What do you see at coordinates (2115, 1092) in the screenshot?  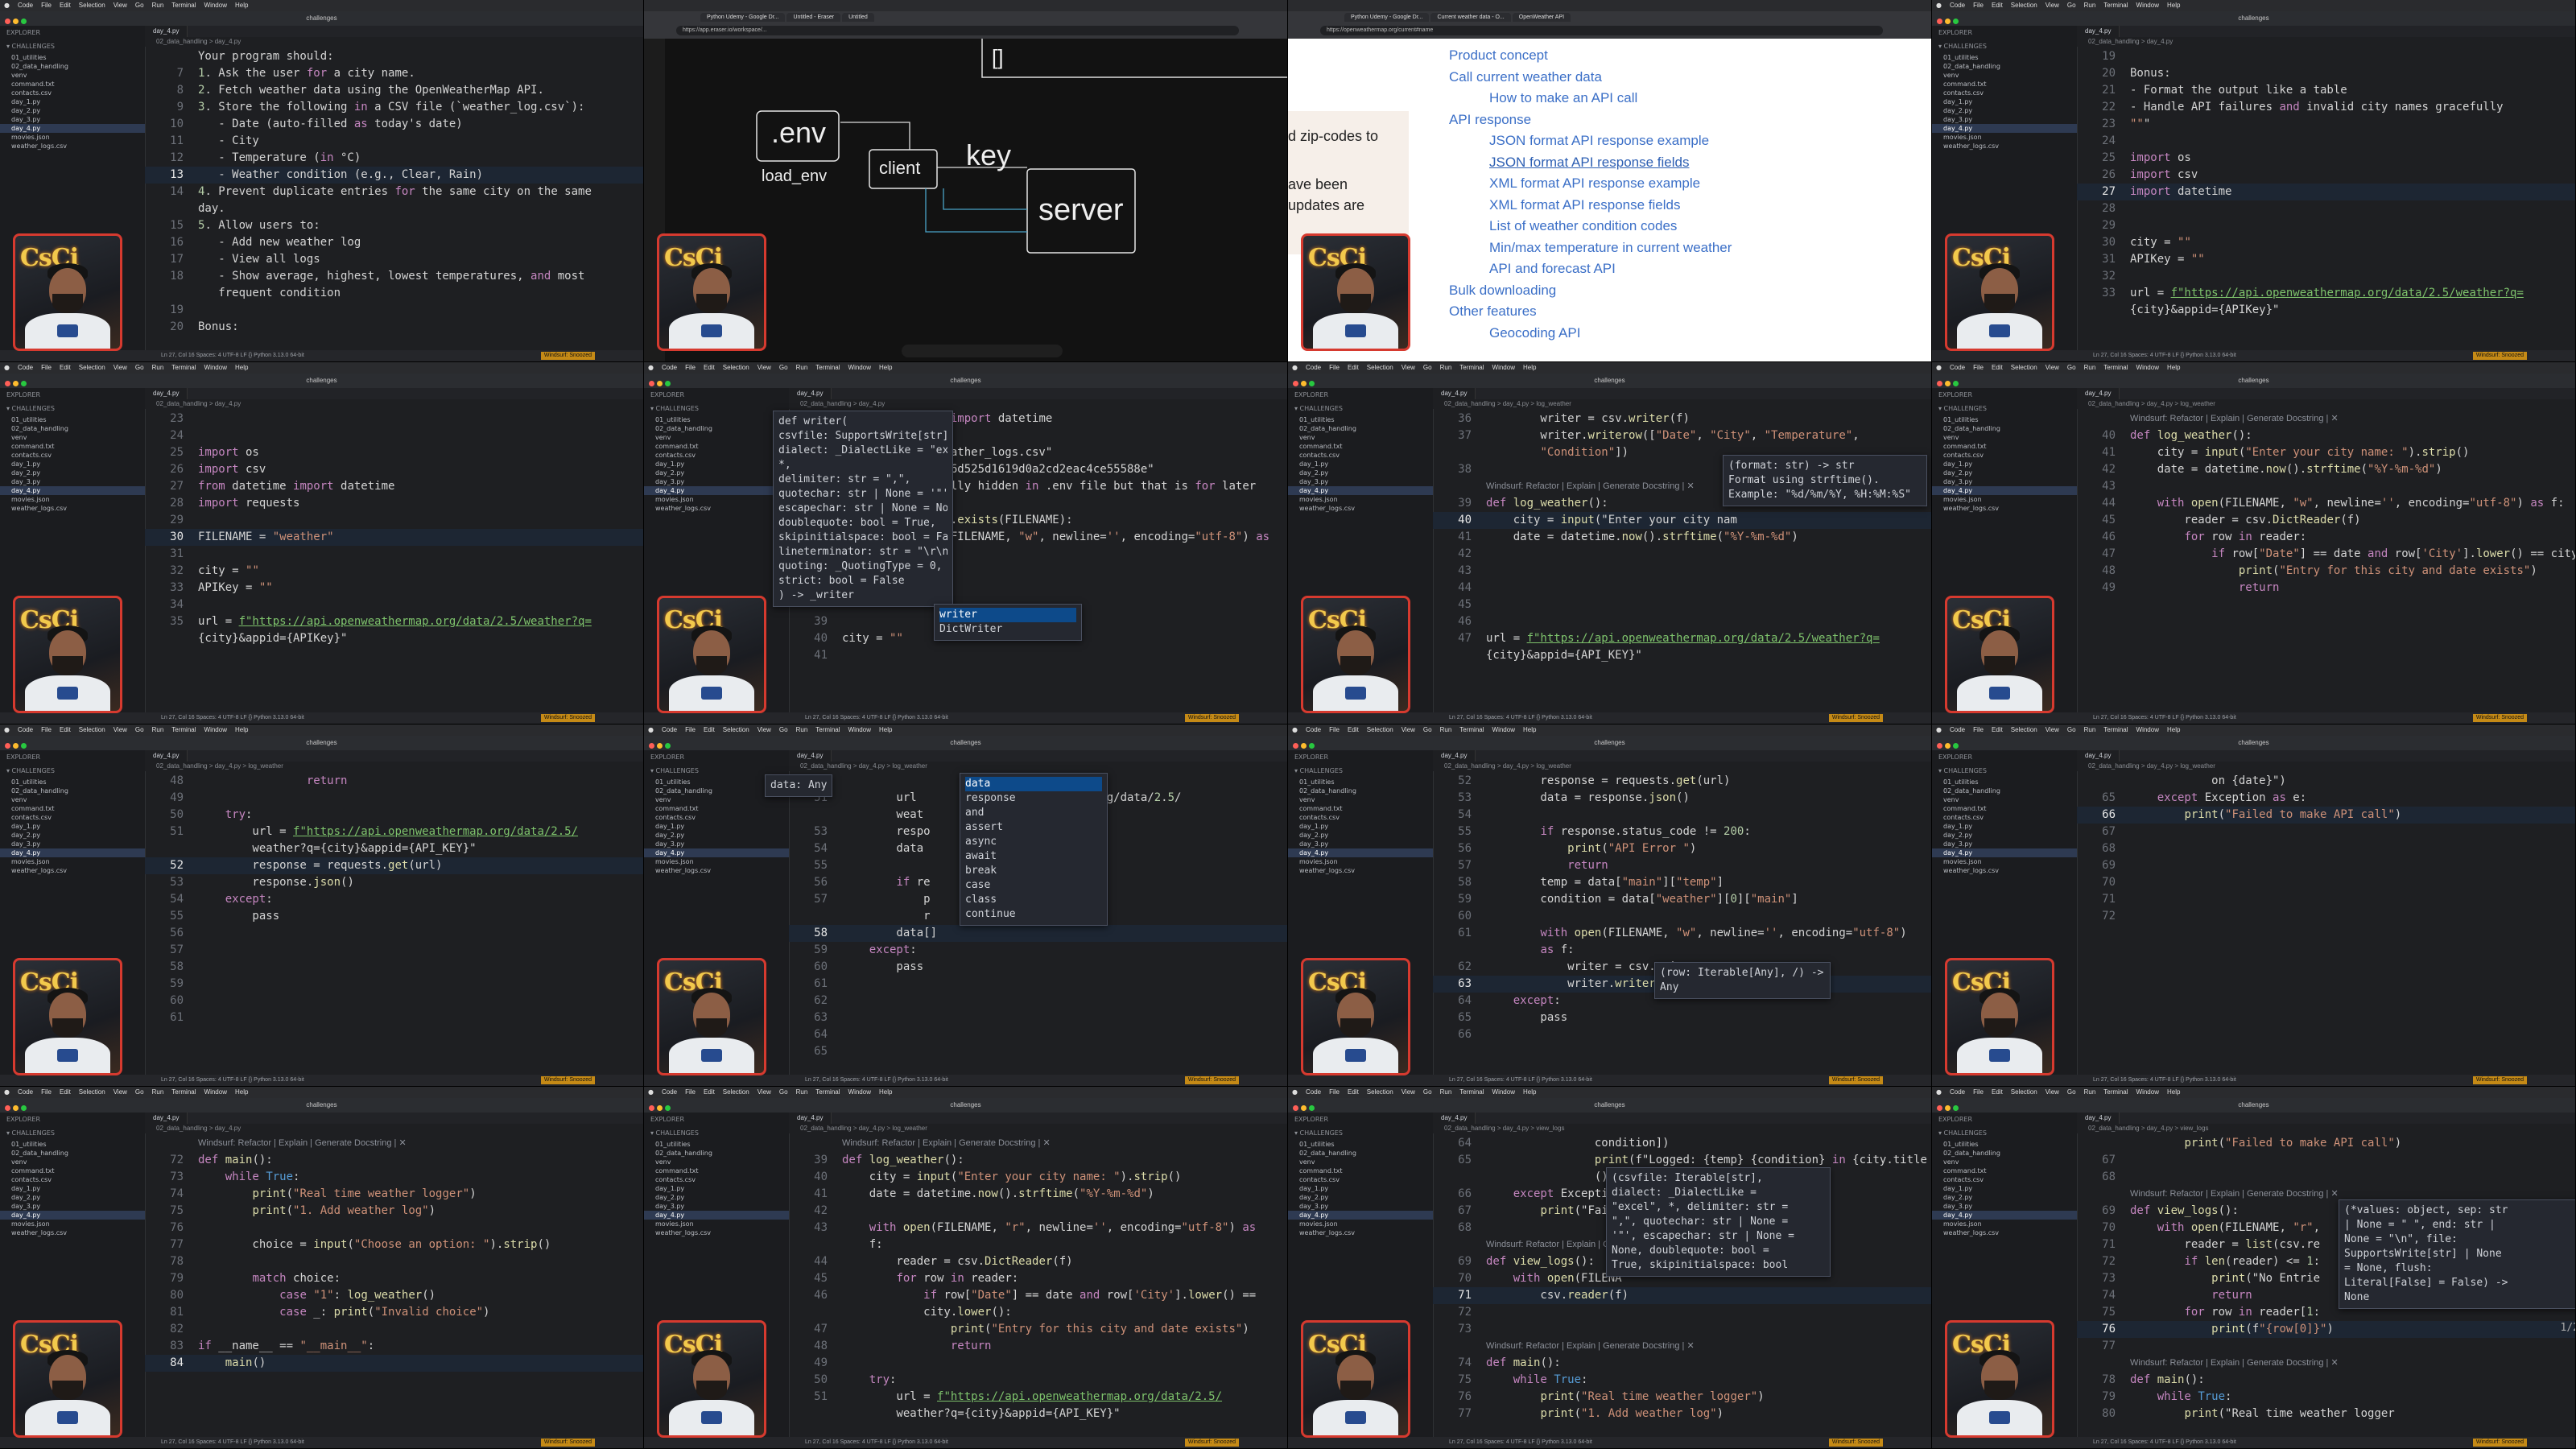 I see `menu-terminal: Terminal` at bounding box center [2115, 1092].